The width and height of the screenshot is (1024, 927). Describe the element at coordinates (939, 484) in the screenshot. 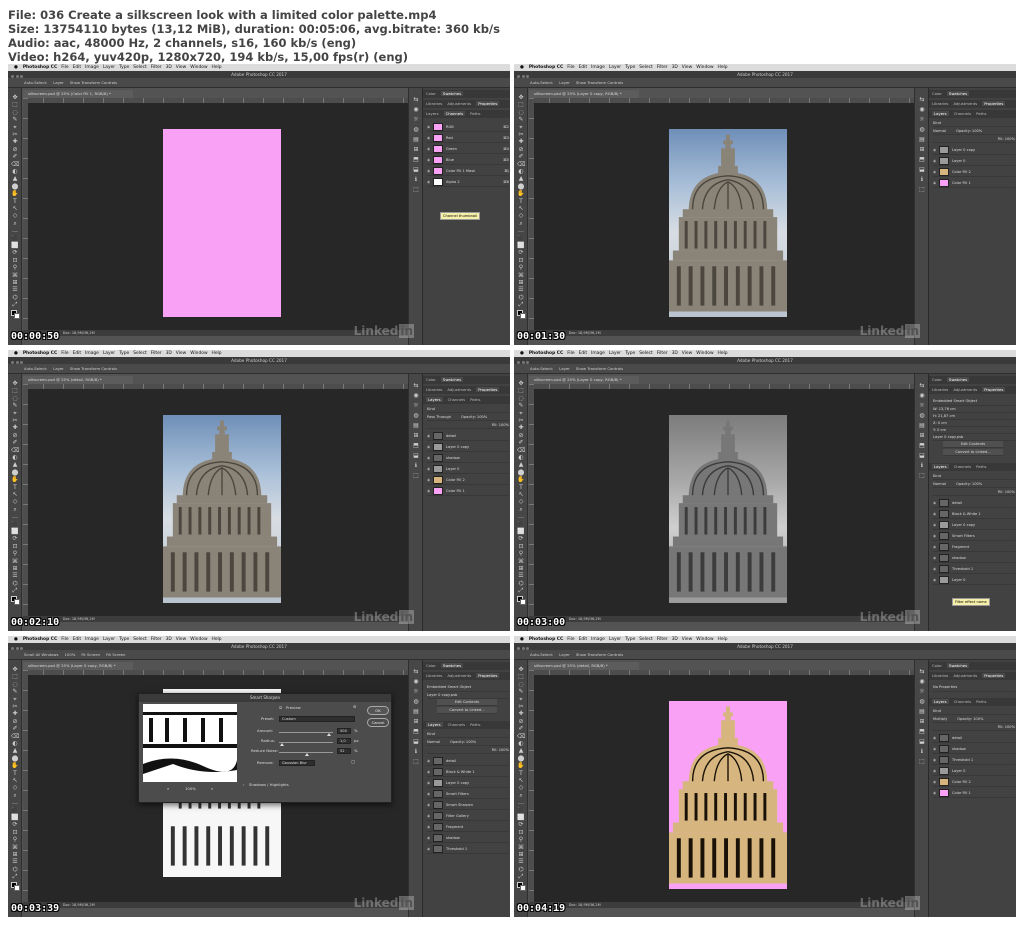

I see `blend-mode: Normal` at that location.